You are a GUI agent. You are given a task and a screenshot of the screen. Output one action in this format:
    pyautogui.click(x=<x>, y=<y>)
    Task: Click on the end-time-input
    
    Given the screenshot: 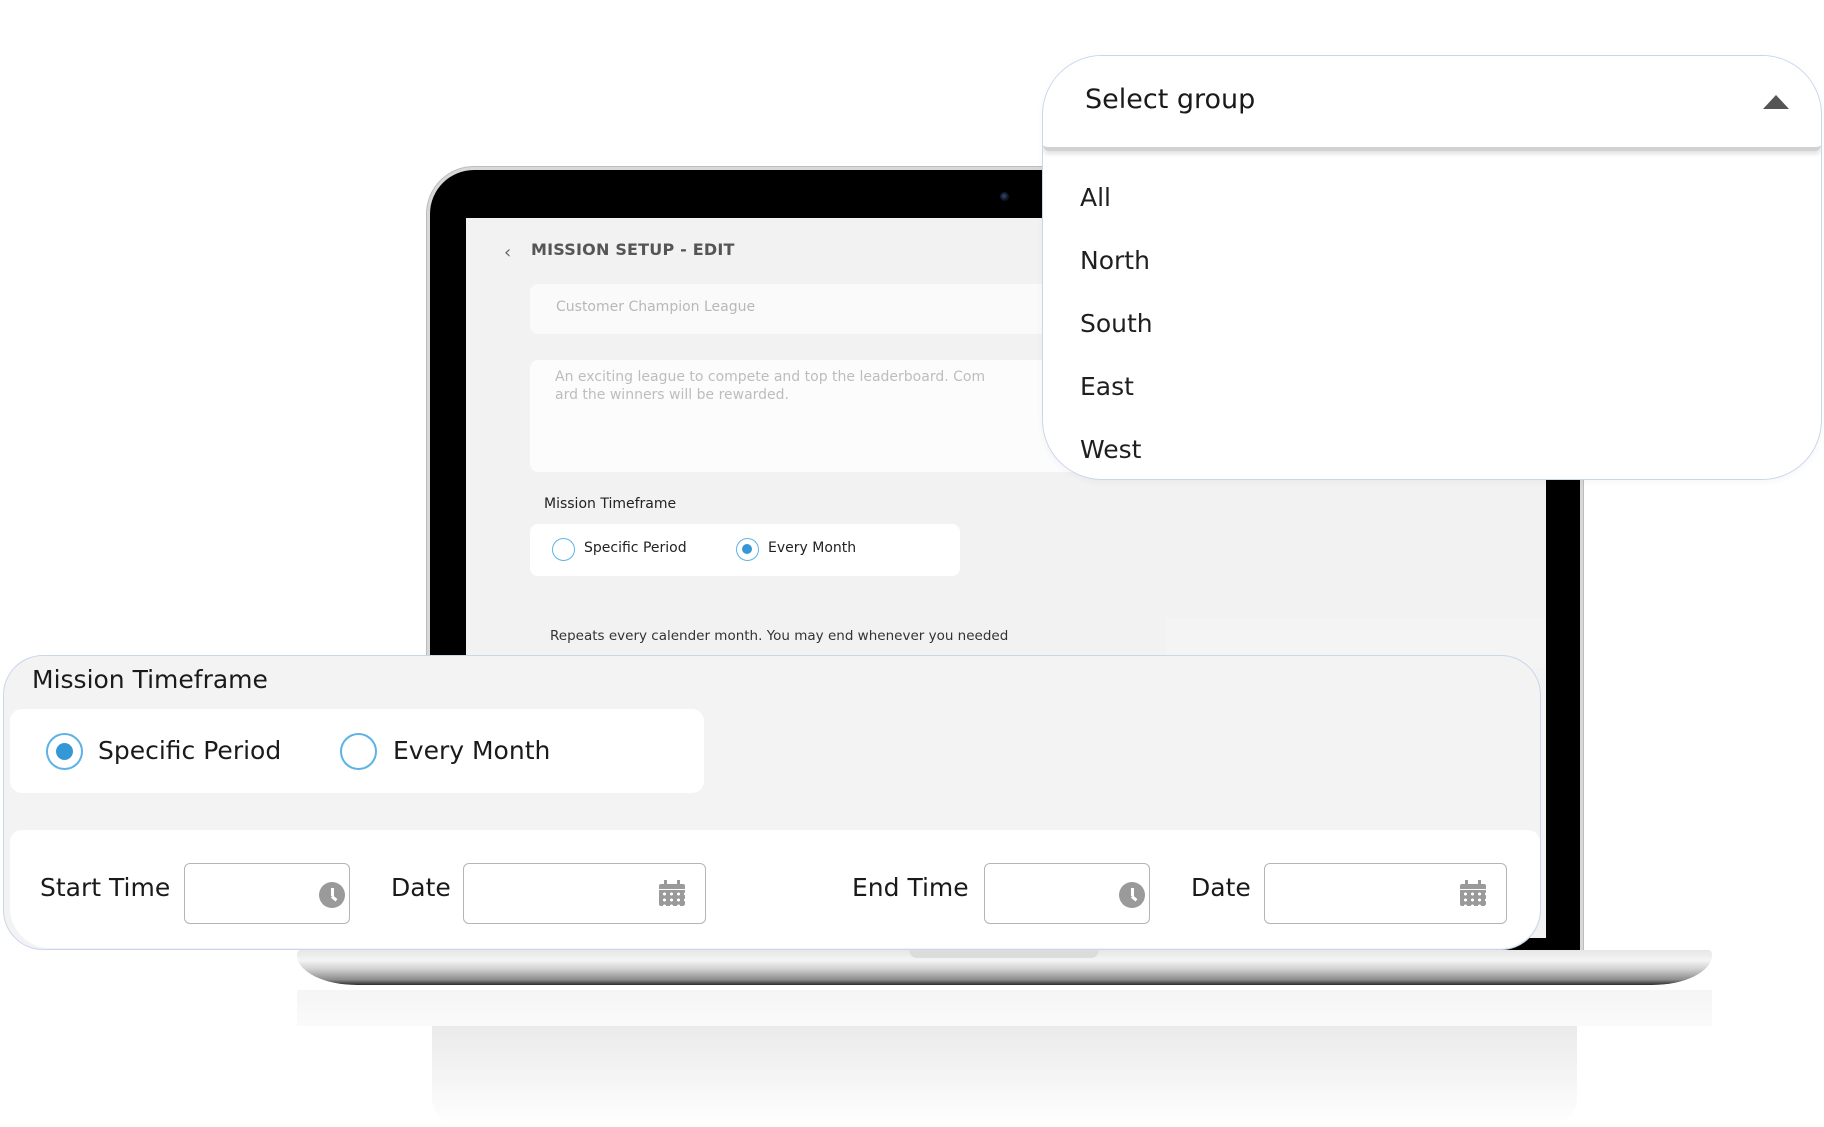 What is the action you would take?
    pyautogui.click(x=1067, y=893)
    